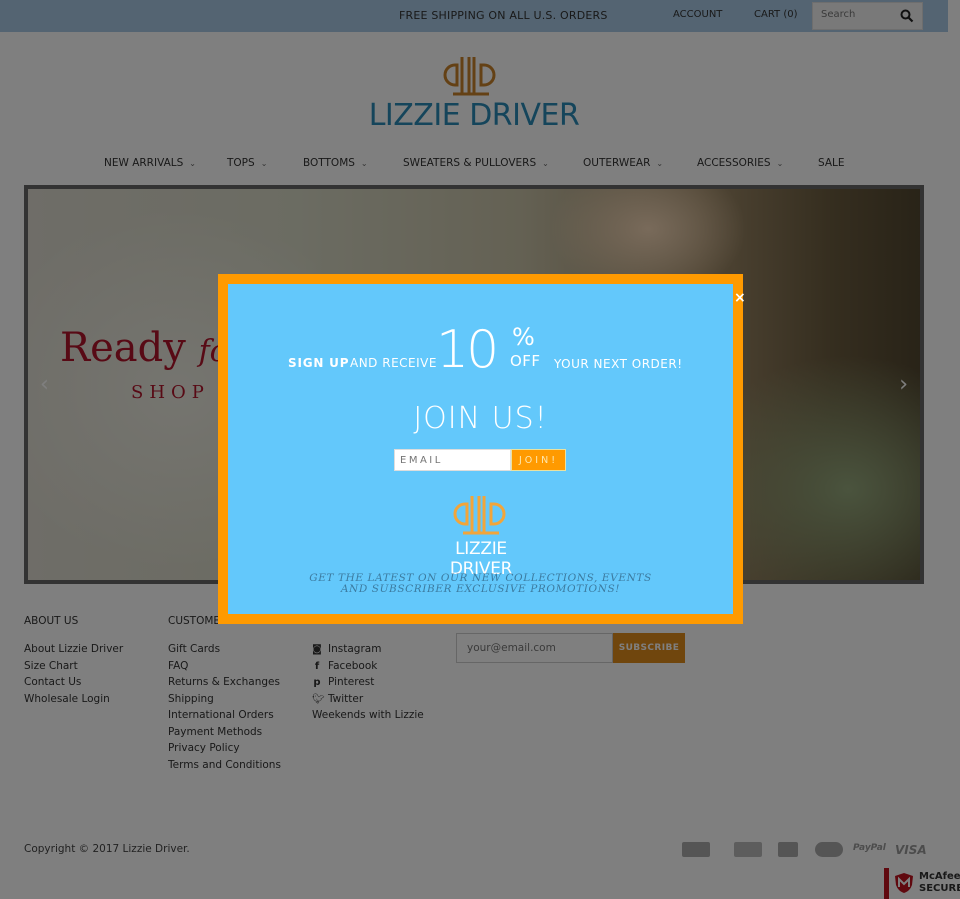 This screenshot has width=960, height=899. I want to click on offer-percent: %, so click(523, 337).